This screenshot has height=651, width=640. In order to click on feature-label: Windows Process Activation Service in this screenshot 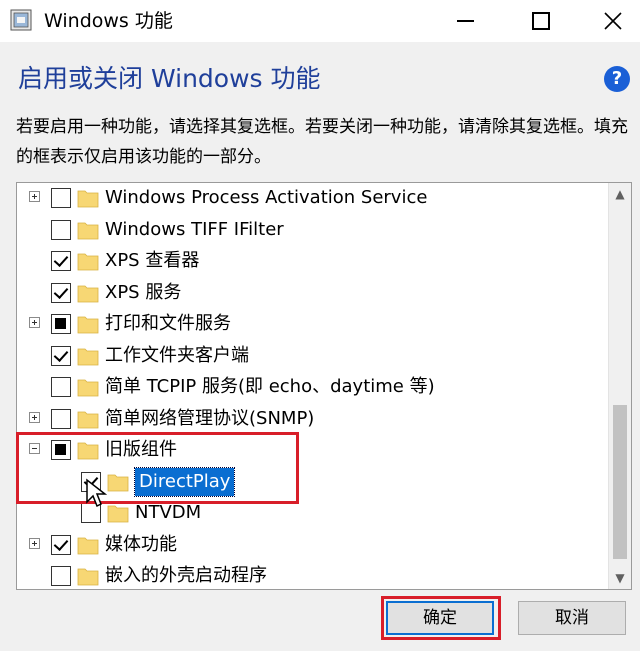, I will do `click(266, 197)`.